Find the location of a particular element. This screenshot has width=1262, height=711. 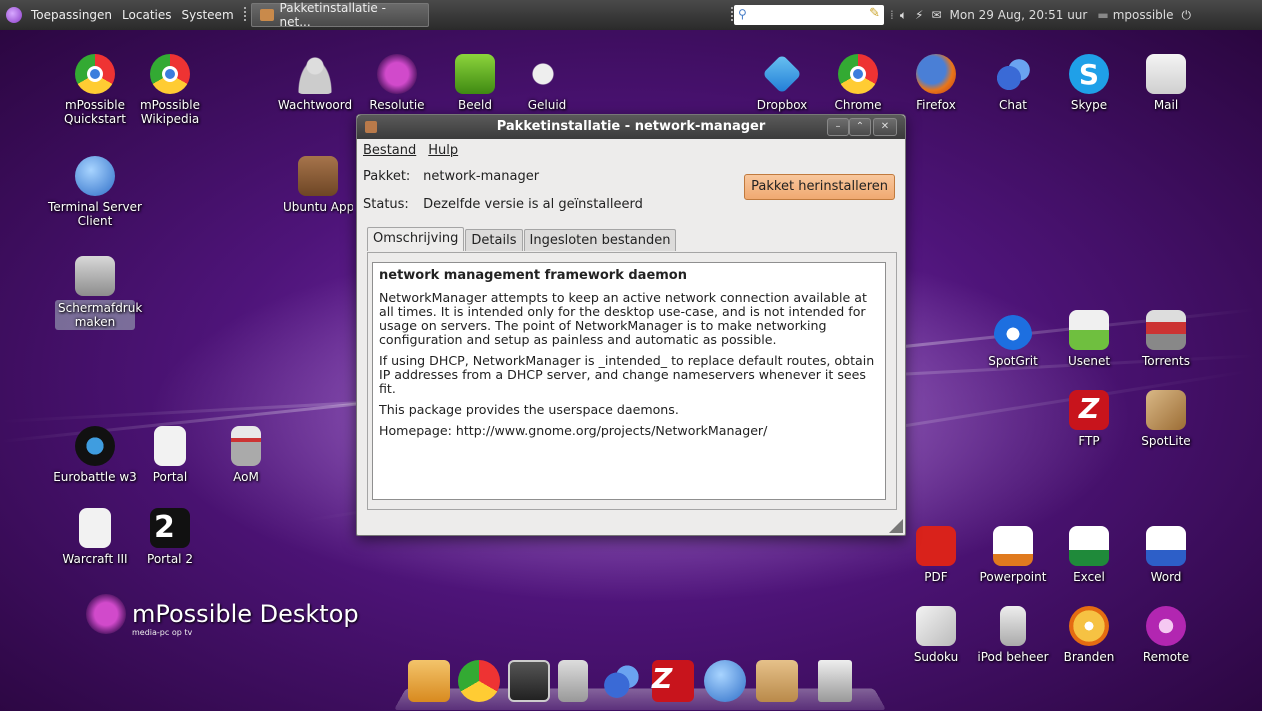

desktop-icon-wikipedia: mPossible Wikipedia is located at coordinates (170, 90).